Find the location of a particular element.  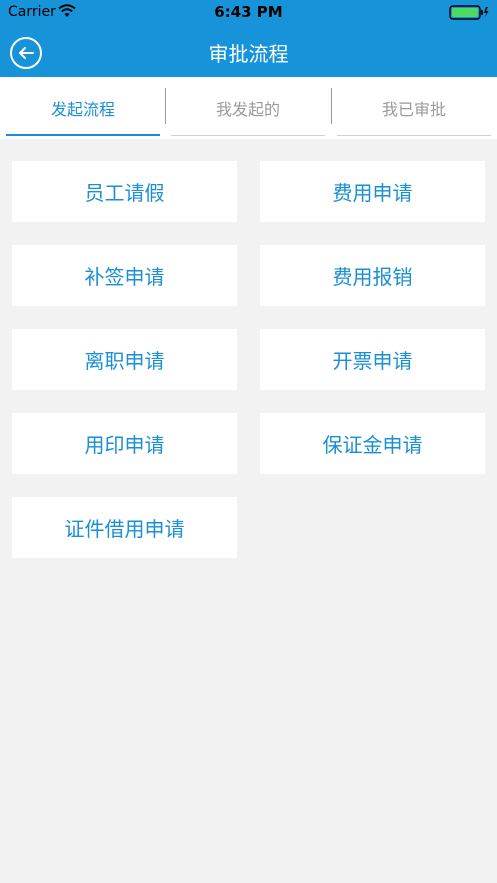

clock: 6:43 PM is located at coordinates (248, 12).